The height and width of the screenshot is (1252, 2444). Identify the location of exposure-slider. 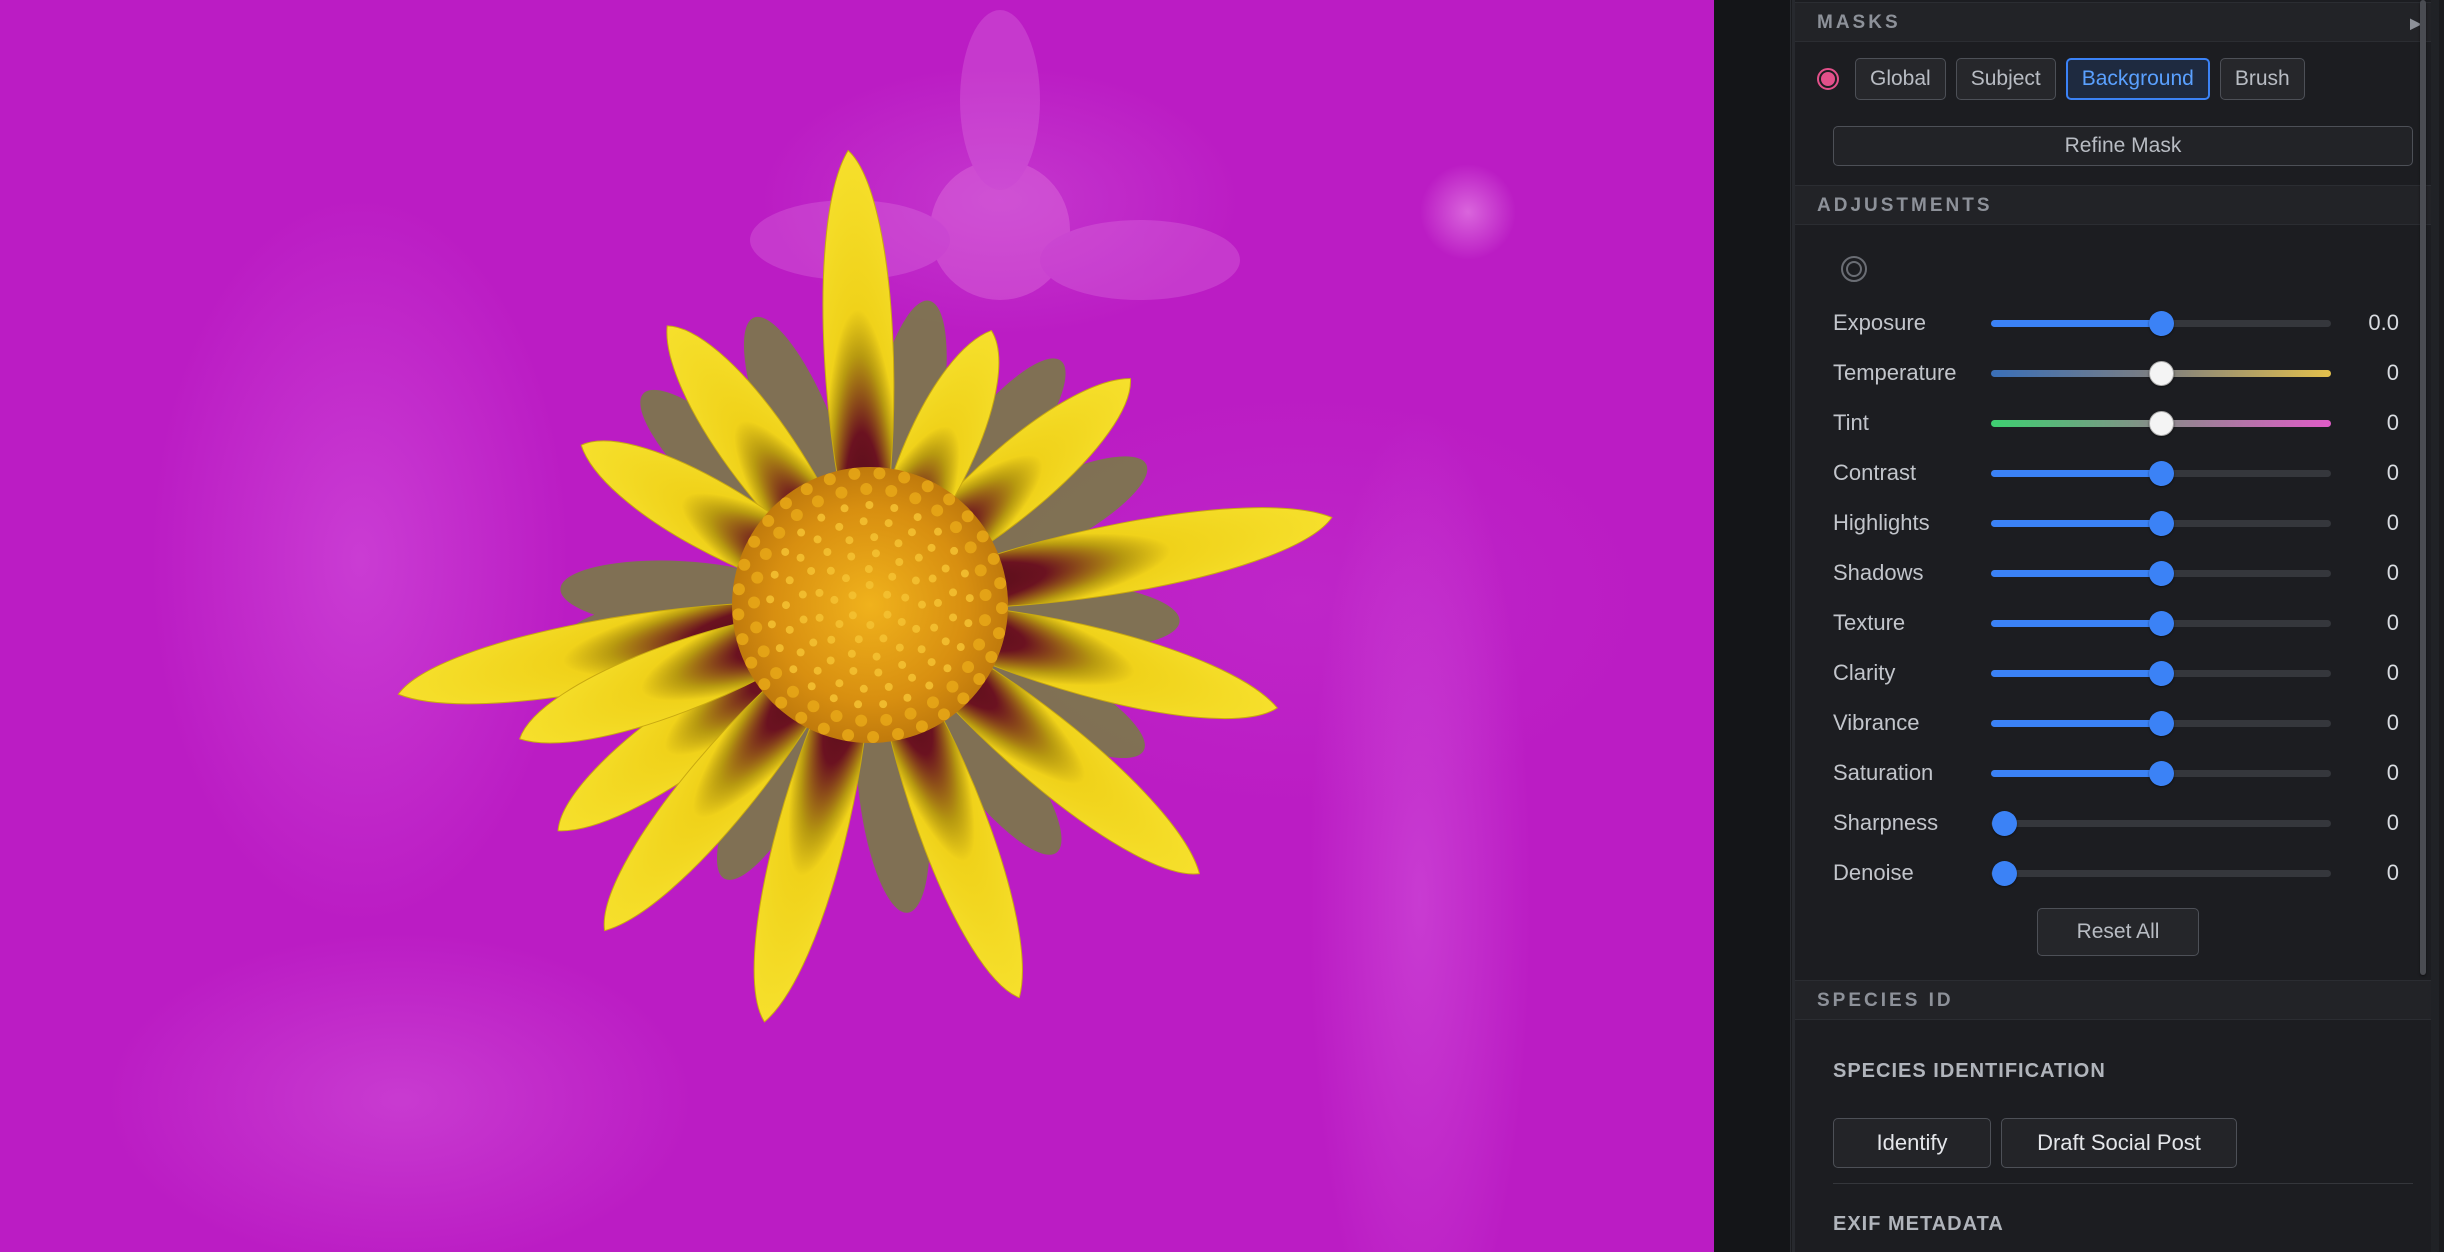
(2161, 323).